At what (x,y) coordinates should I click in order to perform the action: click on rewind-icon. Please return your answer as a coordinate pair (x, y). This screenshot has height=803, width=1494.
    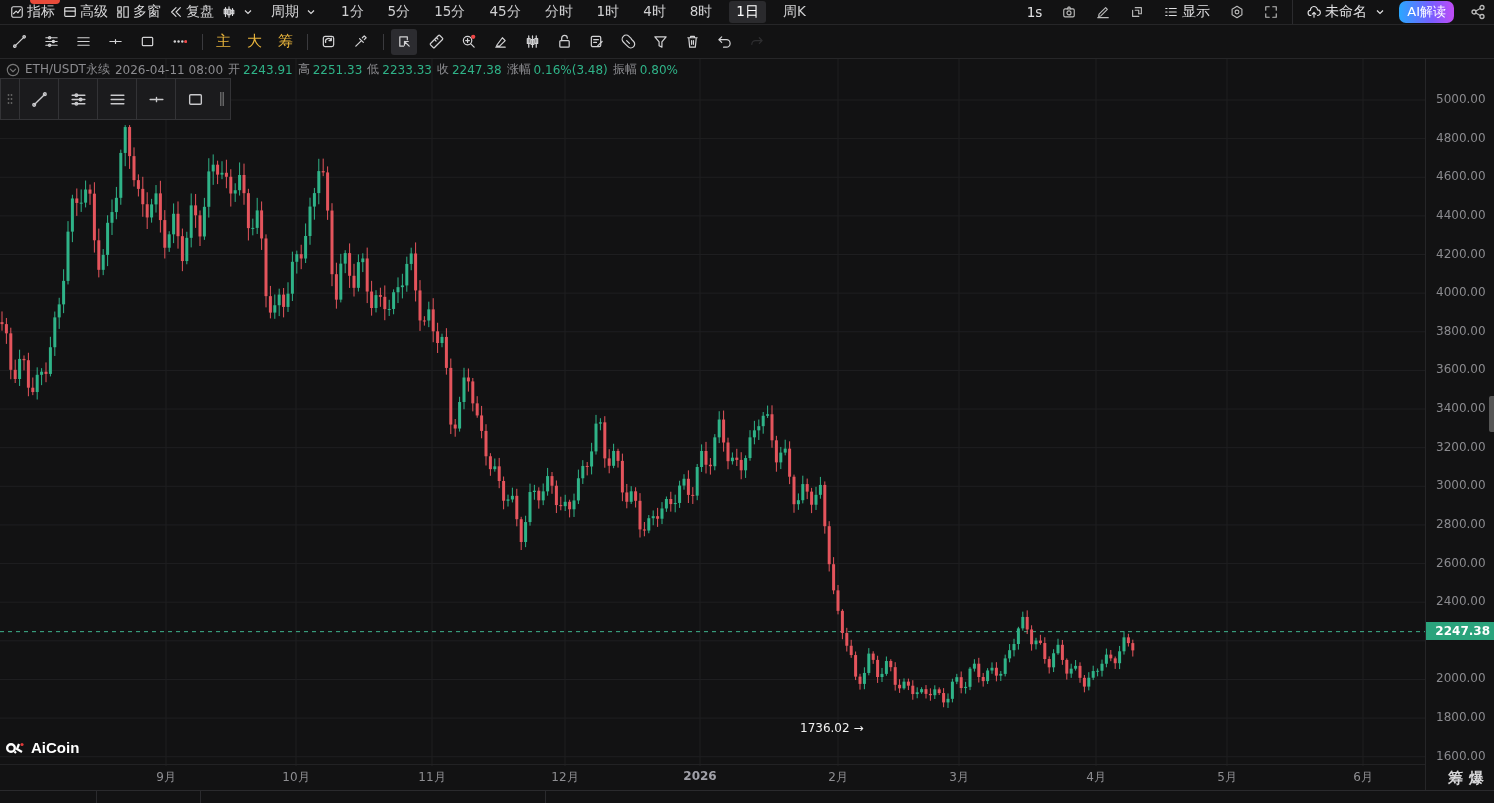
    Looking at the image, I should click on (176, 12).